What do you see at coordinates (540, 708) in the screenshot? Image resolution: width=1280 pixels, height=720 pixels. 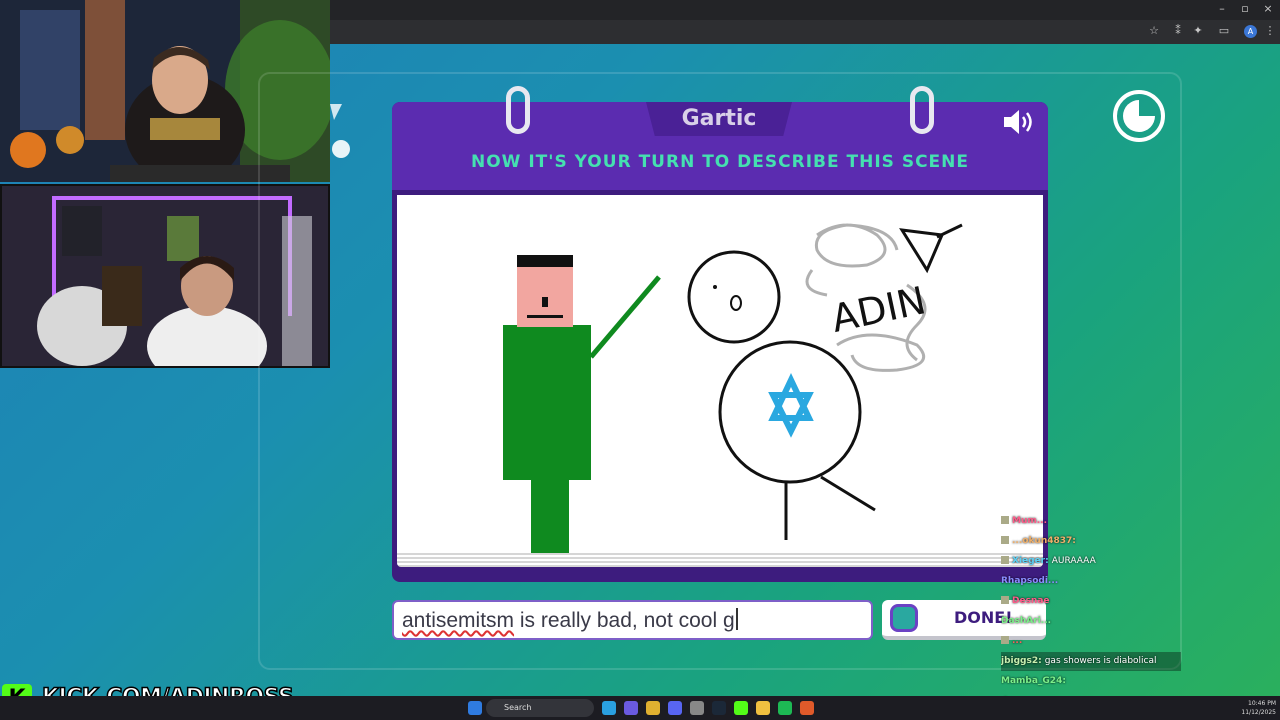 I see `taskbar-search: Search` at bounding box center [540, 708].